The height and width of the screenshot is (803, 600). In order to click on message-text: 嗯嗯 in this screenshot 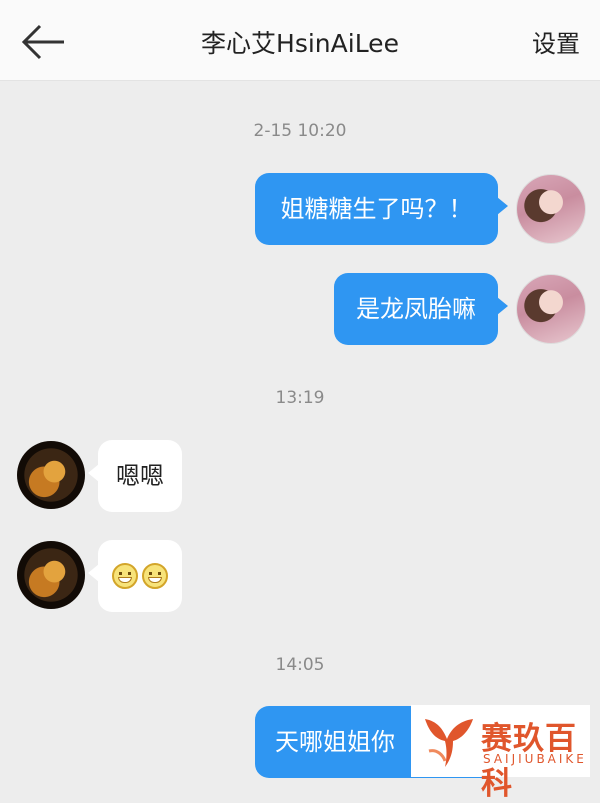, I will do `click(140, 476)`.